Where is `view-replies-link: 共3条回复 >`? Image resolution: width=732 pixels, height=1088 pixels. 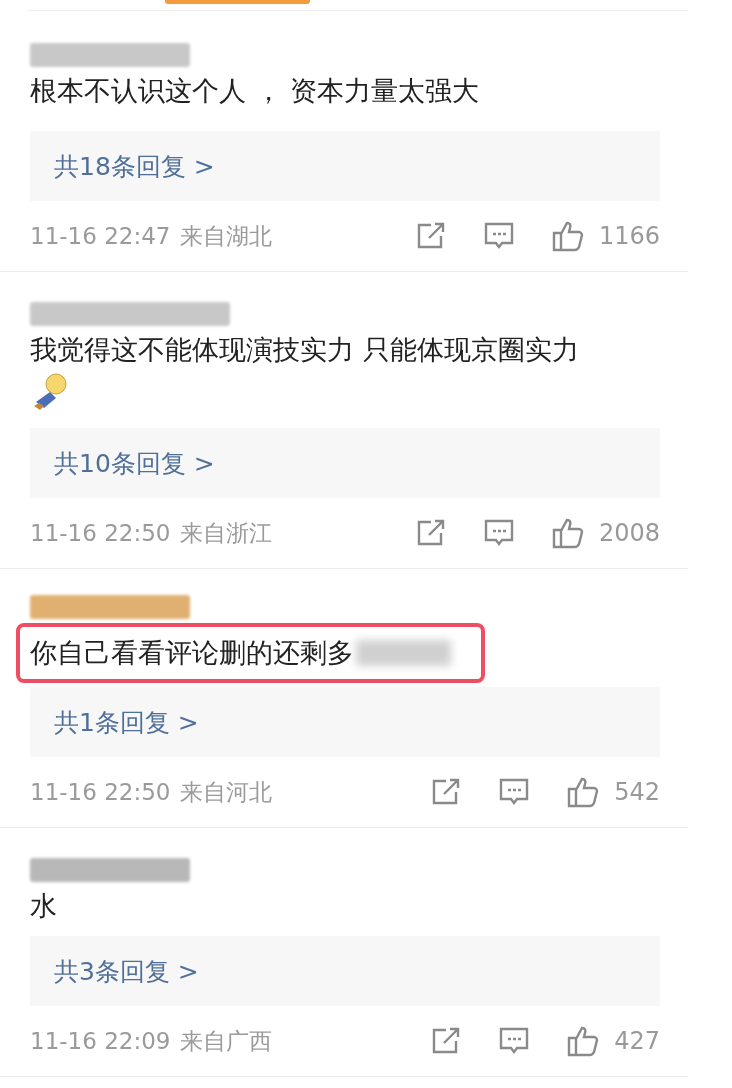
view-replies-link: 共3条回复 > is located at coordinates (126, 971).